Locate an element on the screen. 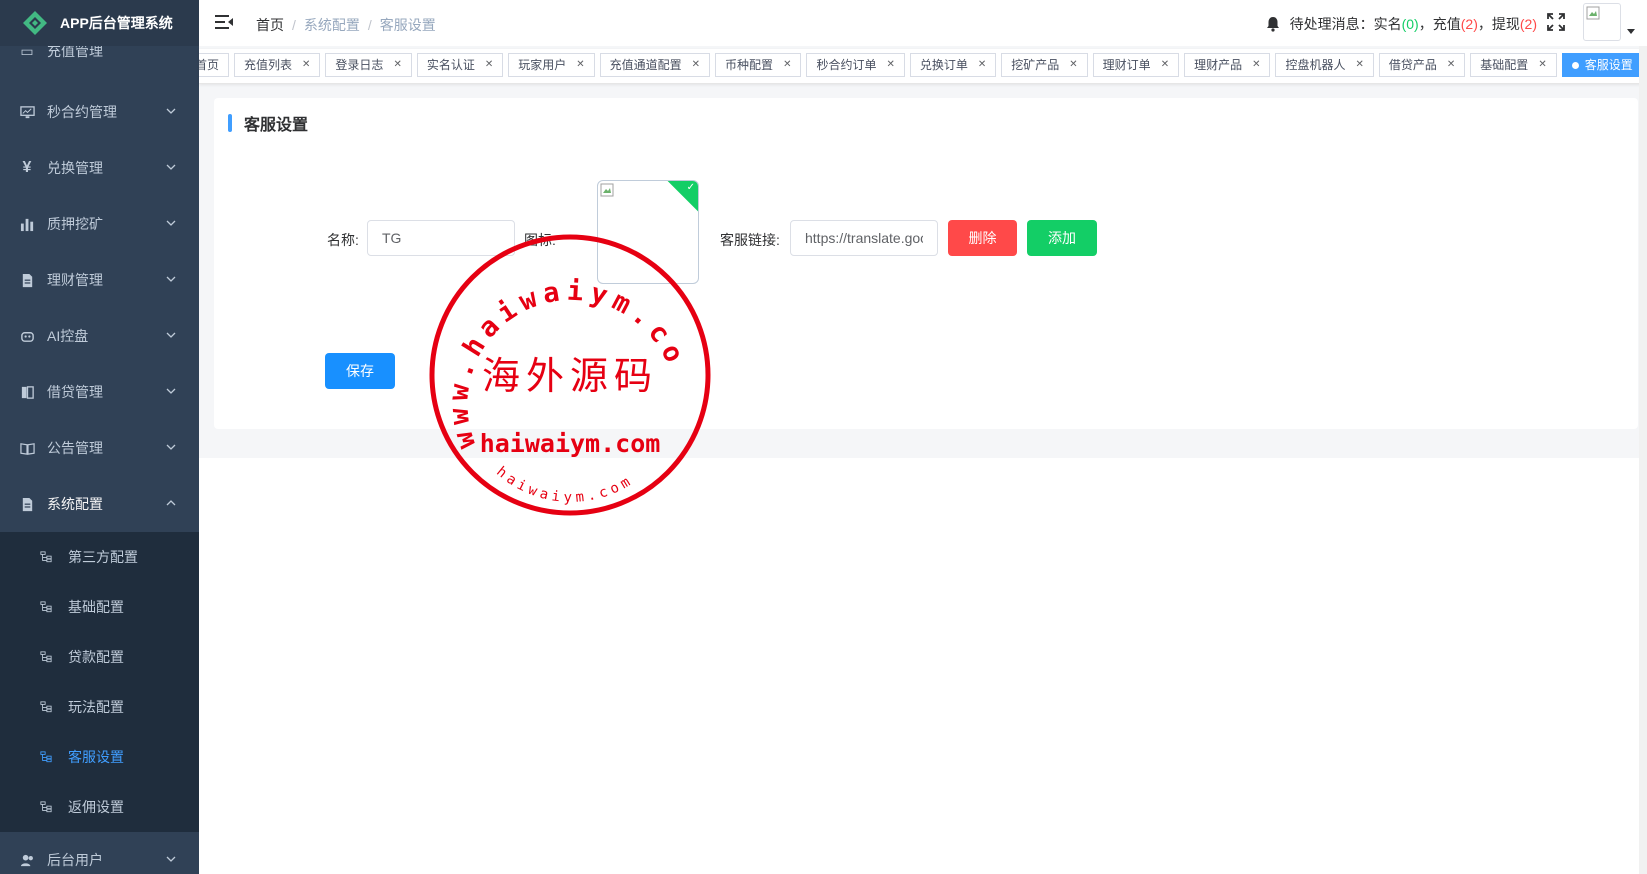  open-book-icon is located at coordinates (27, 448).